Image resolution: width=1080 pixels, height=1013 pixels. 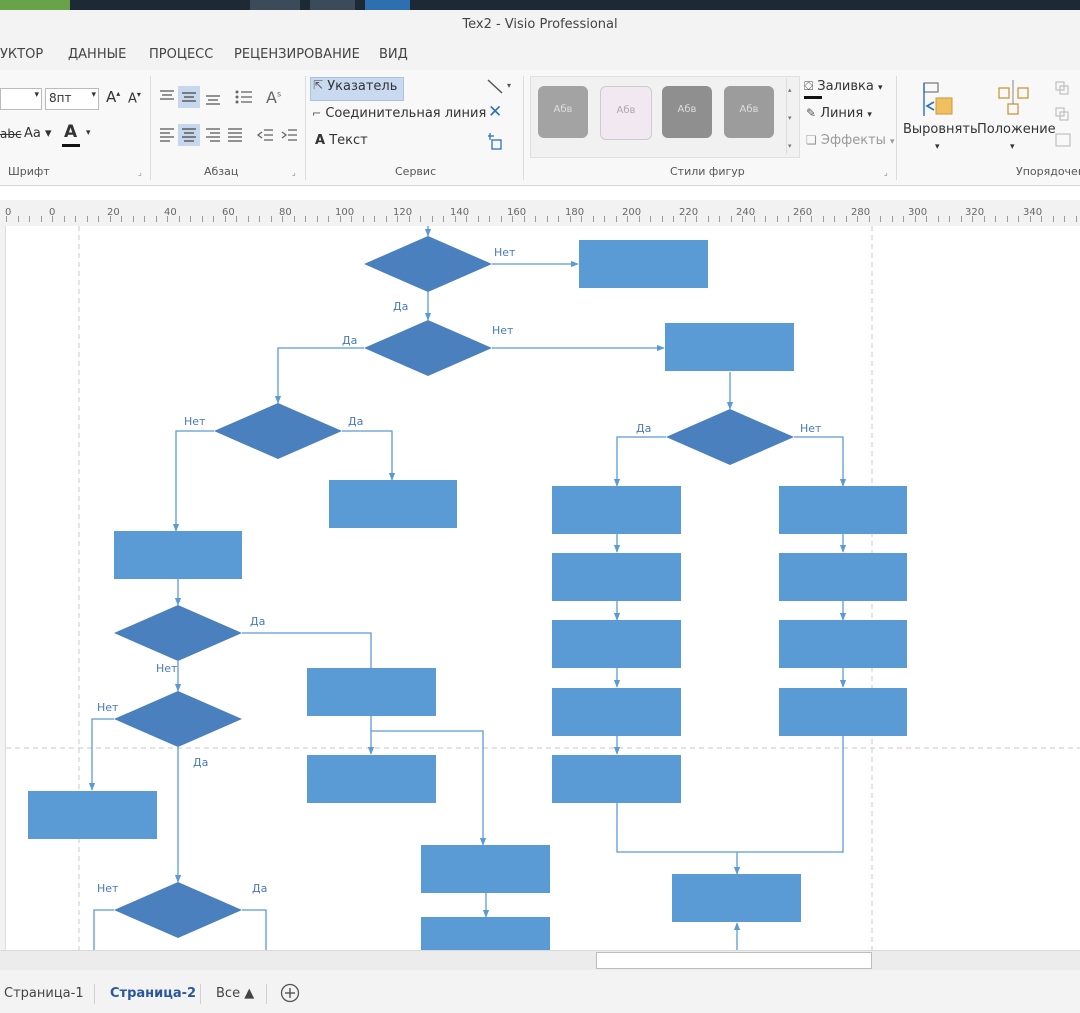 What do you see at coordinates (265, 135) in the screenshot?
I see `decrease-indent-icon` at bounding box center [265, 135].